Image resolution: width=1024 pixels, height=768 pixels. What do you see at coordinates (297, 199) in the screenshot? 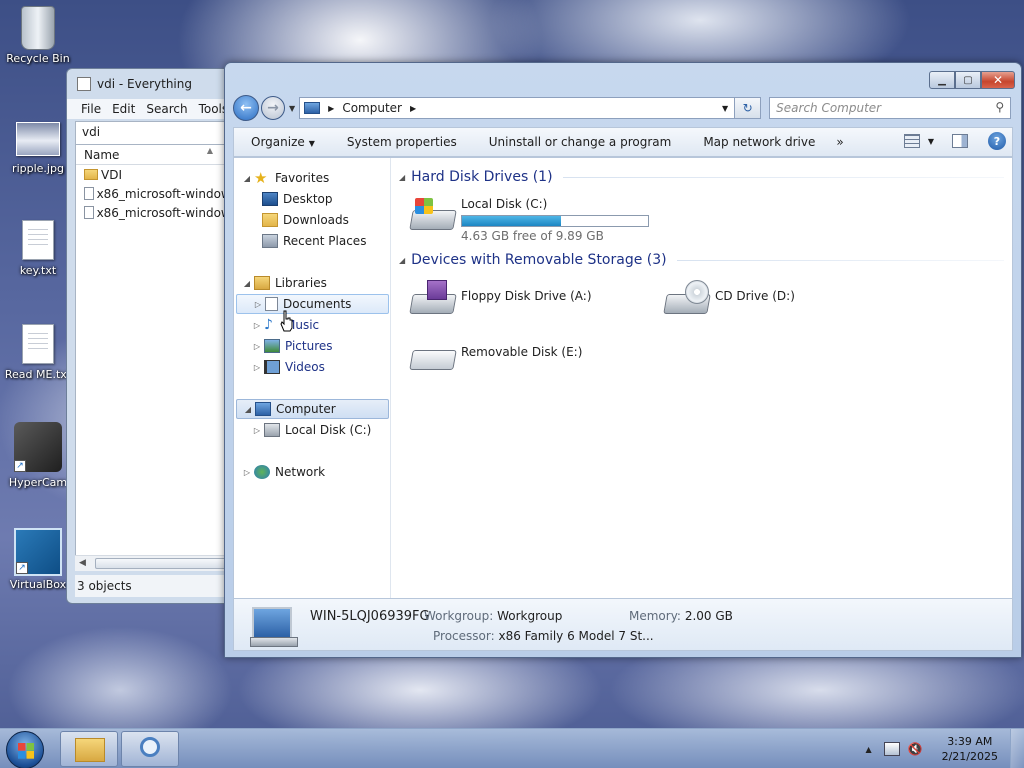
I see `nav-desktop: Desktop` at bounding box center [297, 199].